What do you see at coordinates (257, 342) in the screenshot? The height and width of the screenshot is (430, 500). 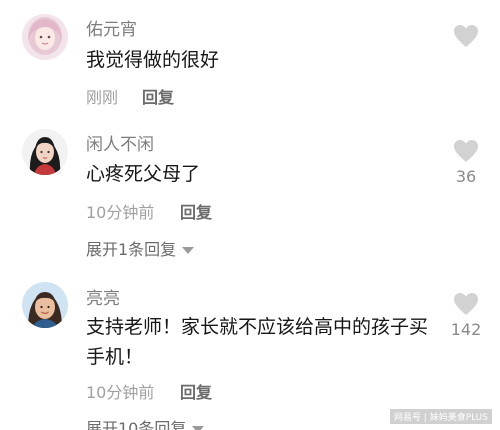 I see `comment-text: 支持老师！家长就不应该给高中的孩子买手机！` at bounding box center [257, 342].